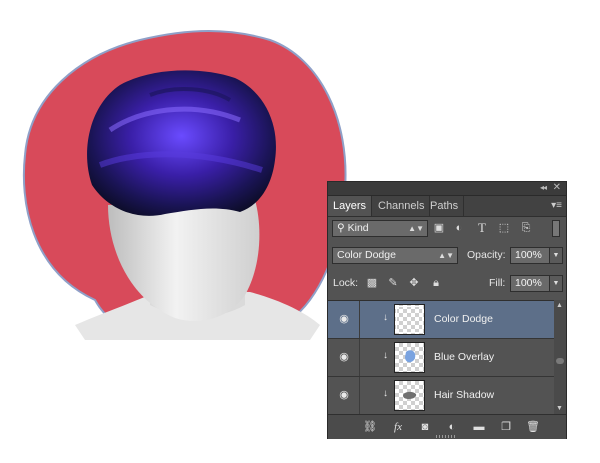 The height and width of the screenshot is (463, 600). What do you see at coordinates (560, 357) in the screenshot?
I see `layers-scrollbar: ▲ ▼` at bounding box center [560, 357].